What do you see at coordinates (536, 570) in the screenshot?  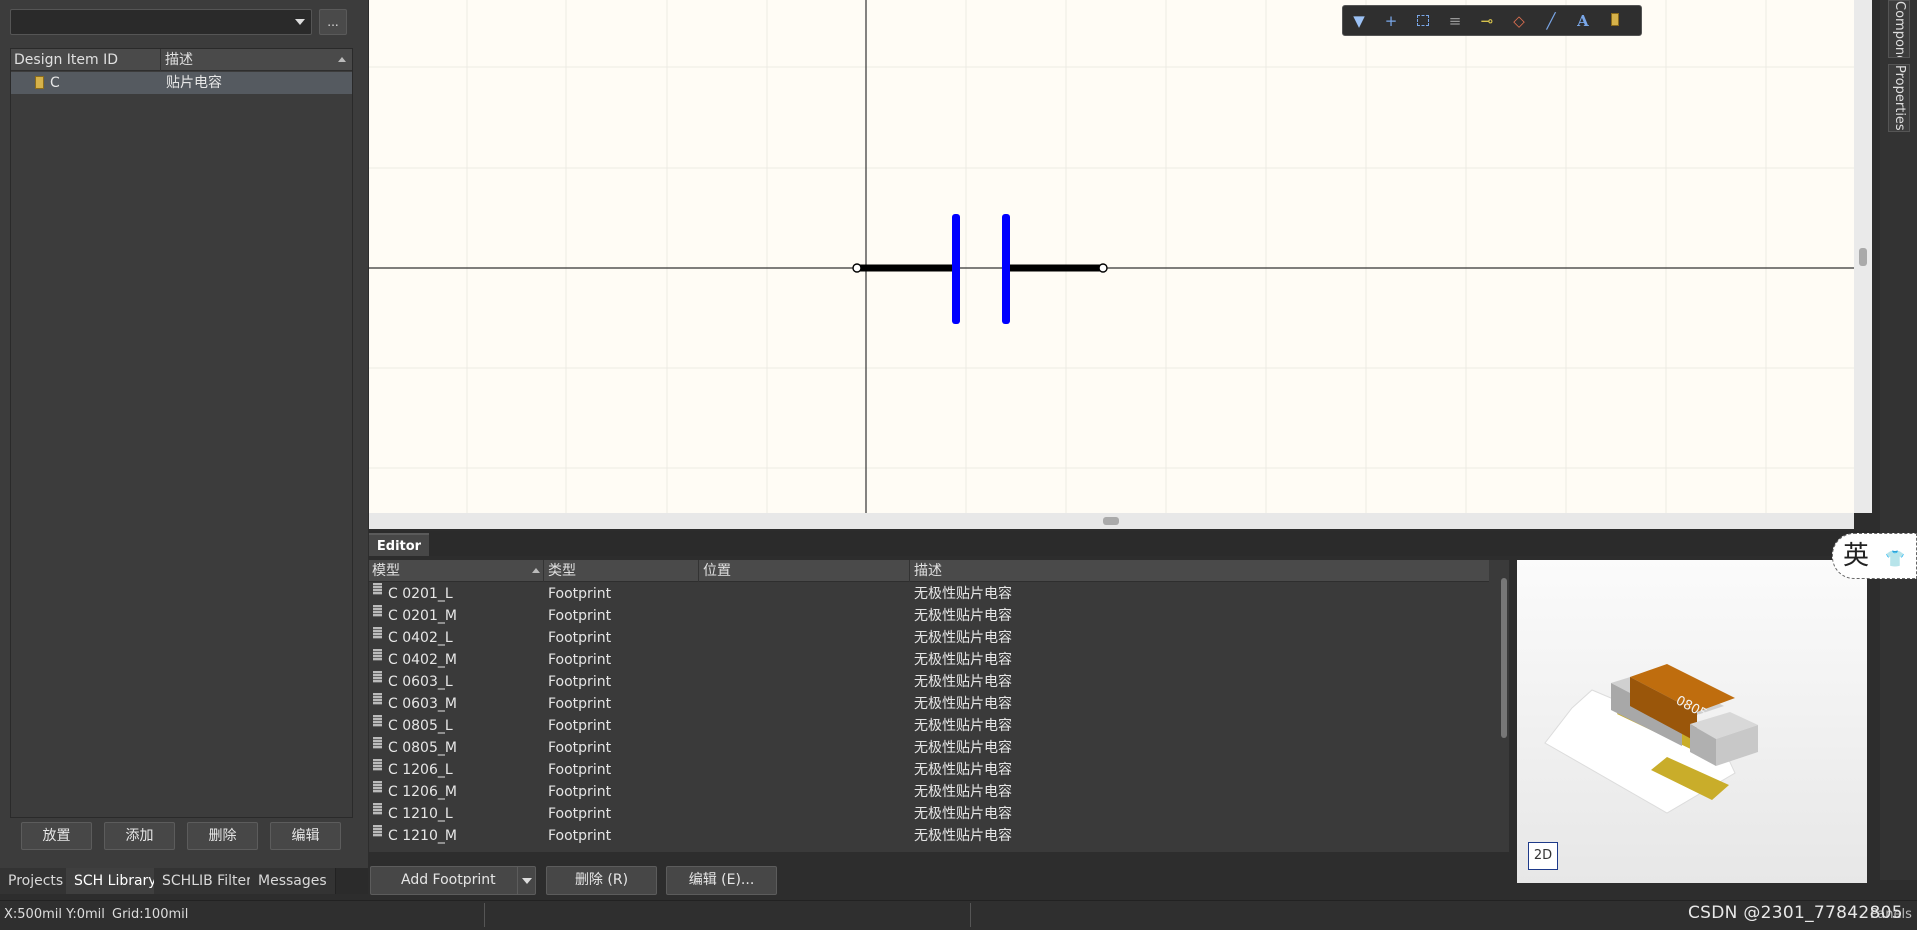 I see `sort-asc-icon` at bounding box center [536, 570].